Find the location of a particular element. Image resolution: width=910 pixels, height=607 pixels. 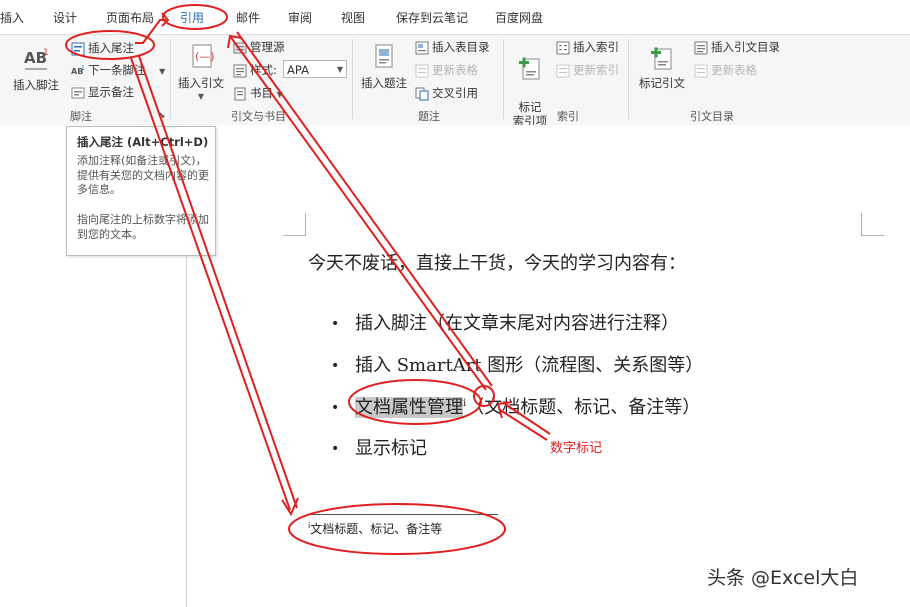

insert-footnote-button: AB 1 插入脚注 is located at coordinates (36, 68).